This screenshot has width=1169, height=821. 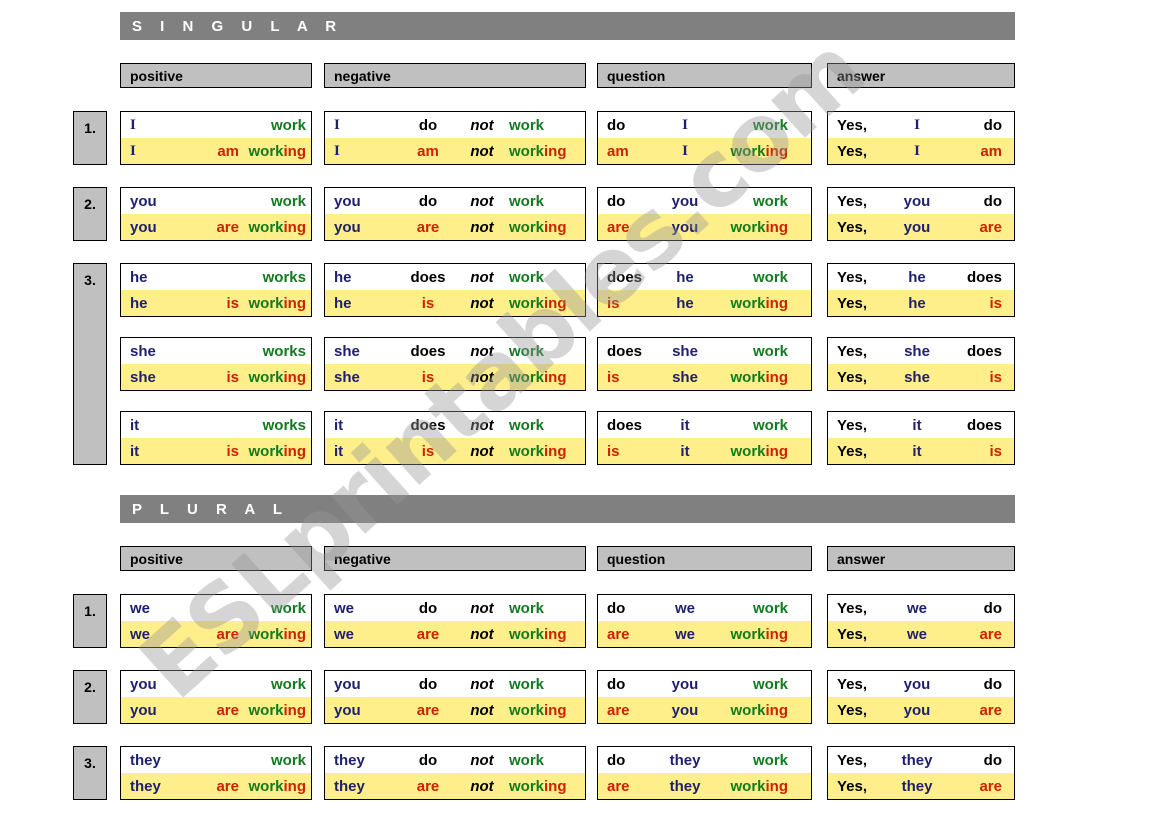 What do you see at coordinates (704, 710) in the screenshot?
I see `sentence-continuous: are you working` at bounding box center [704, 710].